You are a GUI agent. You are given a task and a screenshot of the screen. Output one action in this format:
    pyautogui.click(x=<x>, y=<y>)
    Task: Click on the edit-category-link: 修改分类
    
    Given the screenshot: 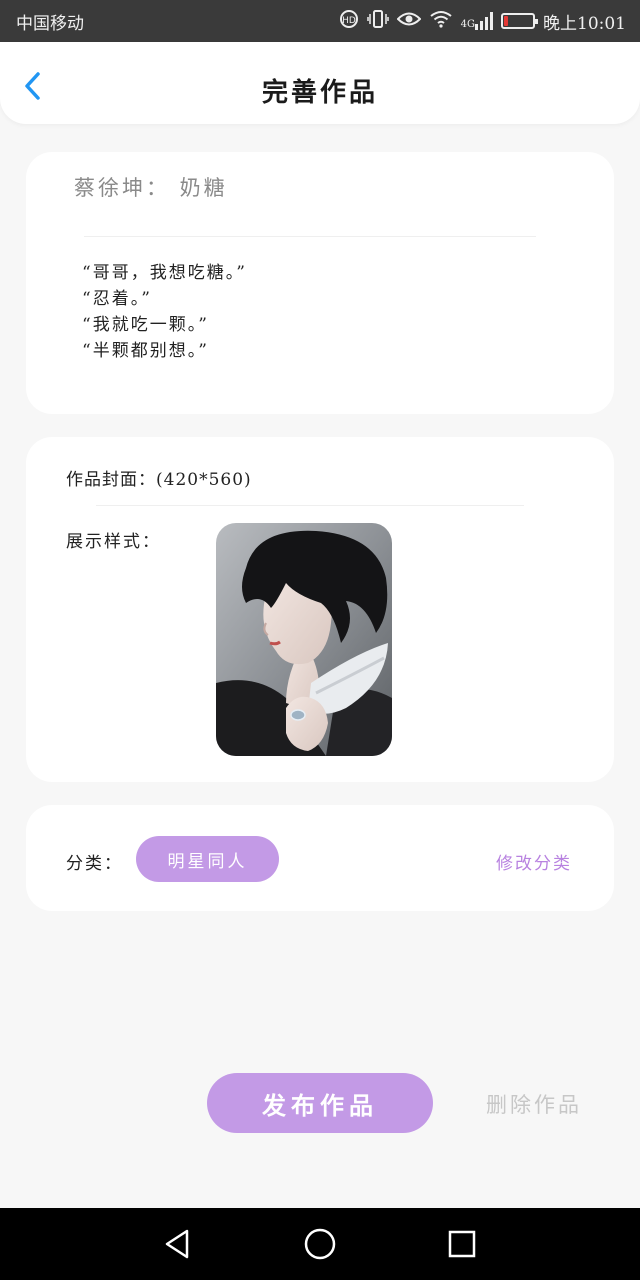 What is the action you would take?
    pyautogui.click(x=534, y=861)
    